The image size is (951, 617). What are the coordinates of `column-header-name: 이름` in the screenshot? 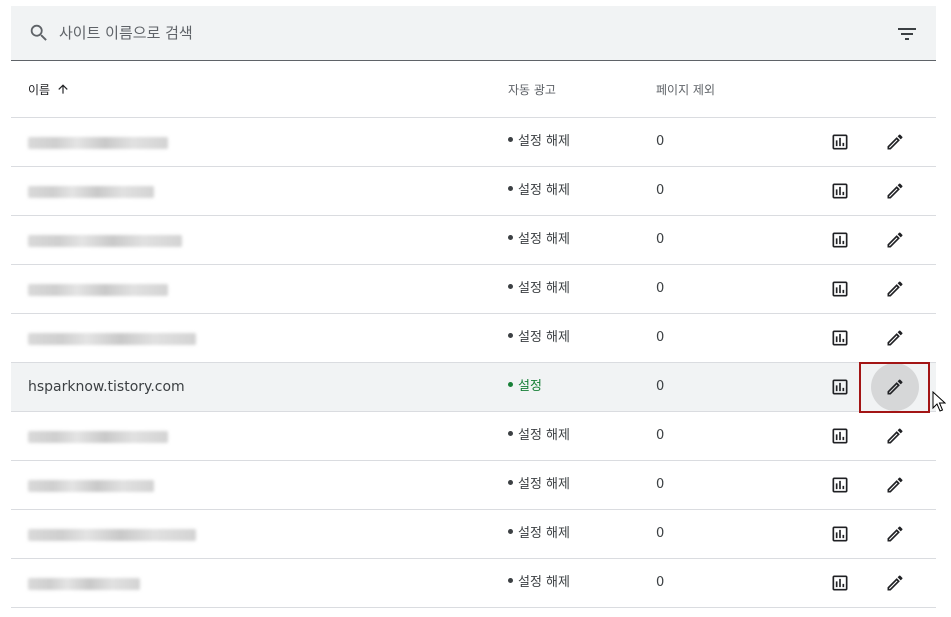 It's located at (49, 90).